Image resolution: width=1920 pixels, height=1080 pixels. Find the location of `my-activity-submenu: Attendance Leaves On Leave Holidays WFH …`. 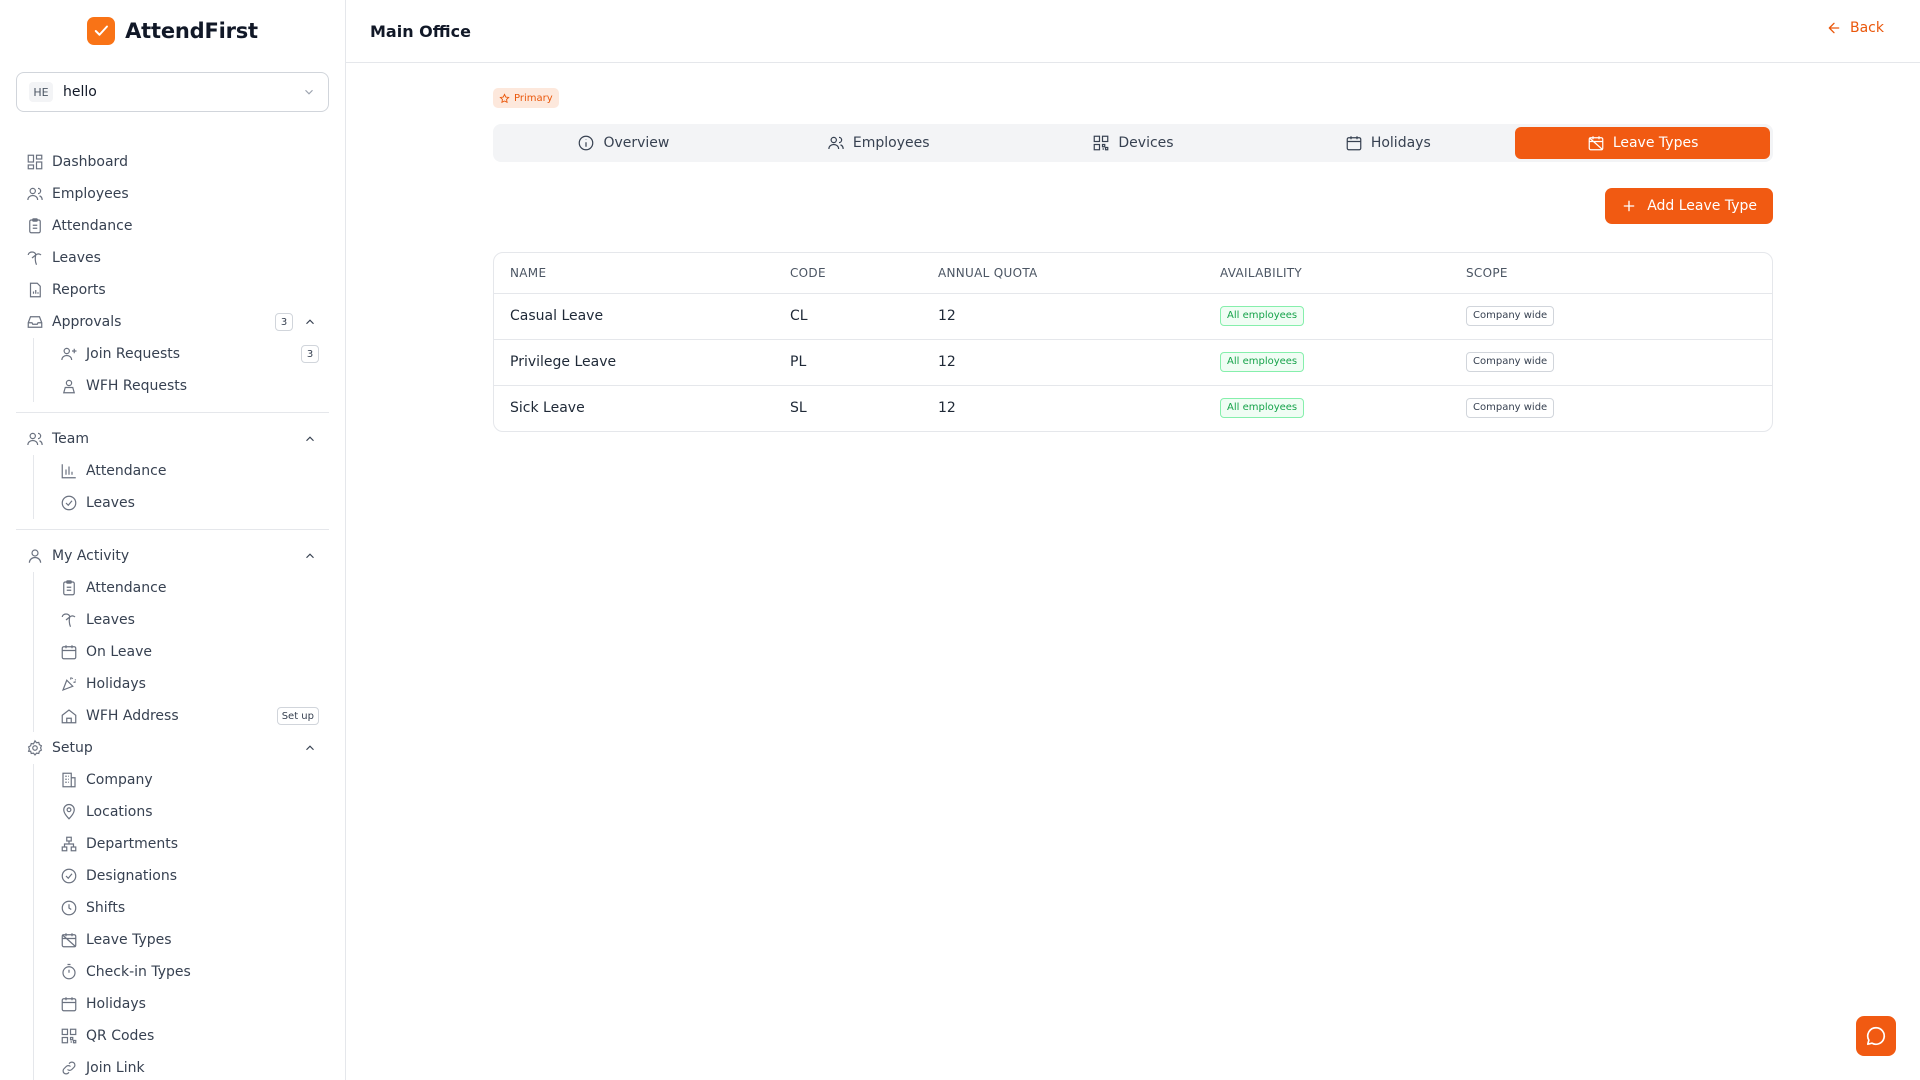

my-activity-submenu: Attendance Leaves On Leave Holidays WFH … is located at coordinates (181, 652).